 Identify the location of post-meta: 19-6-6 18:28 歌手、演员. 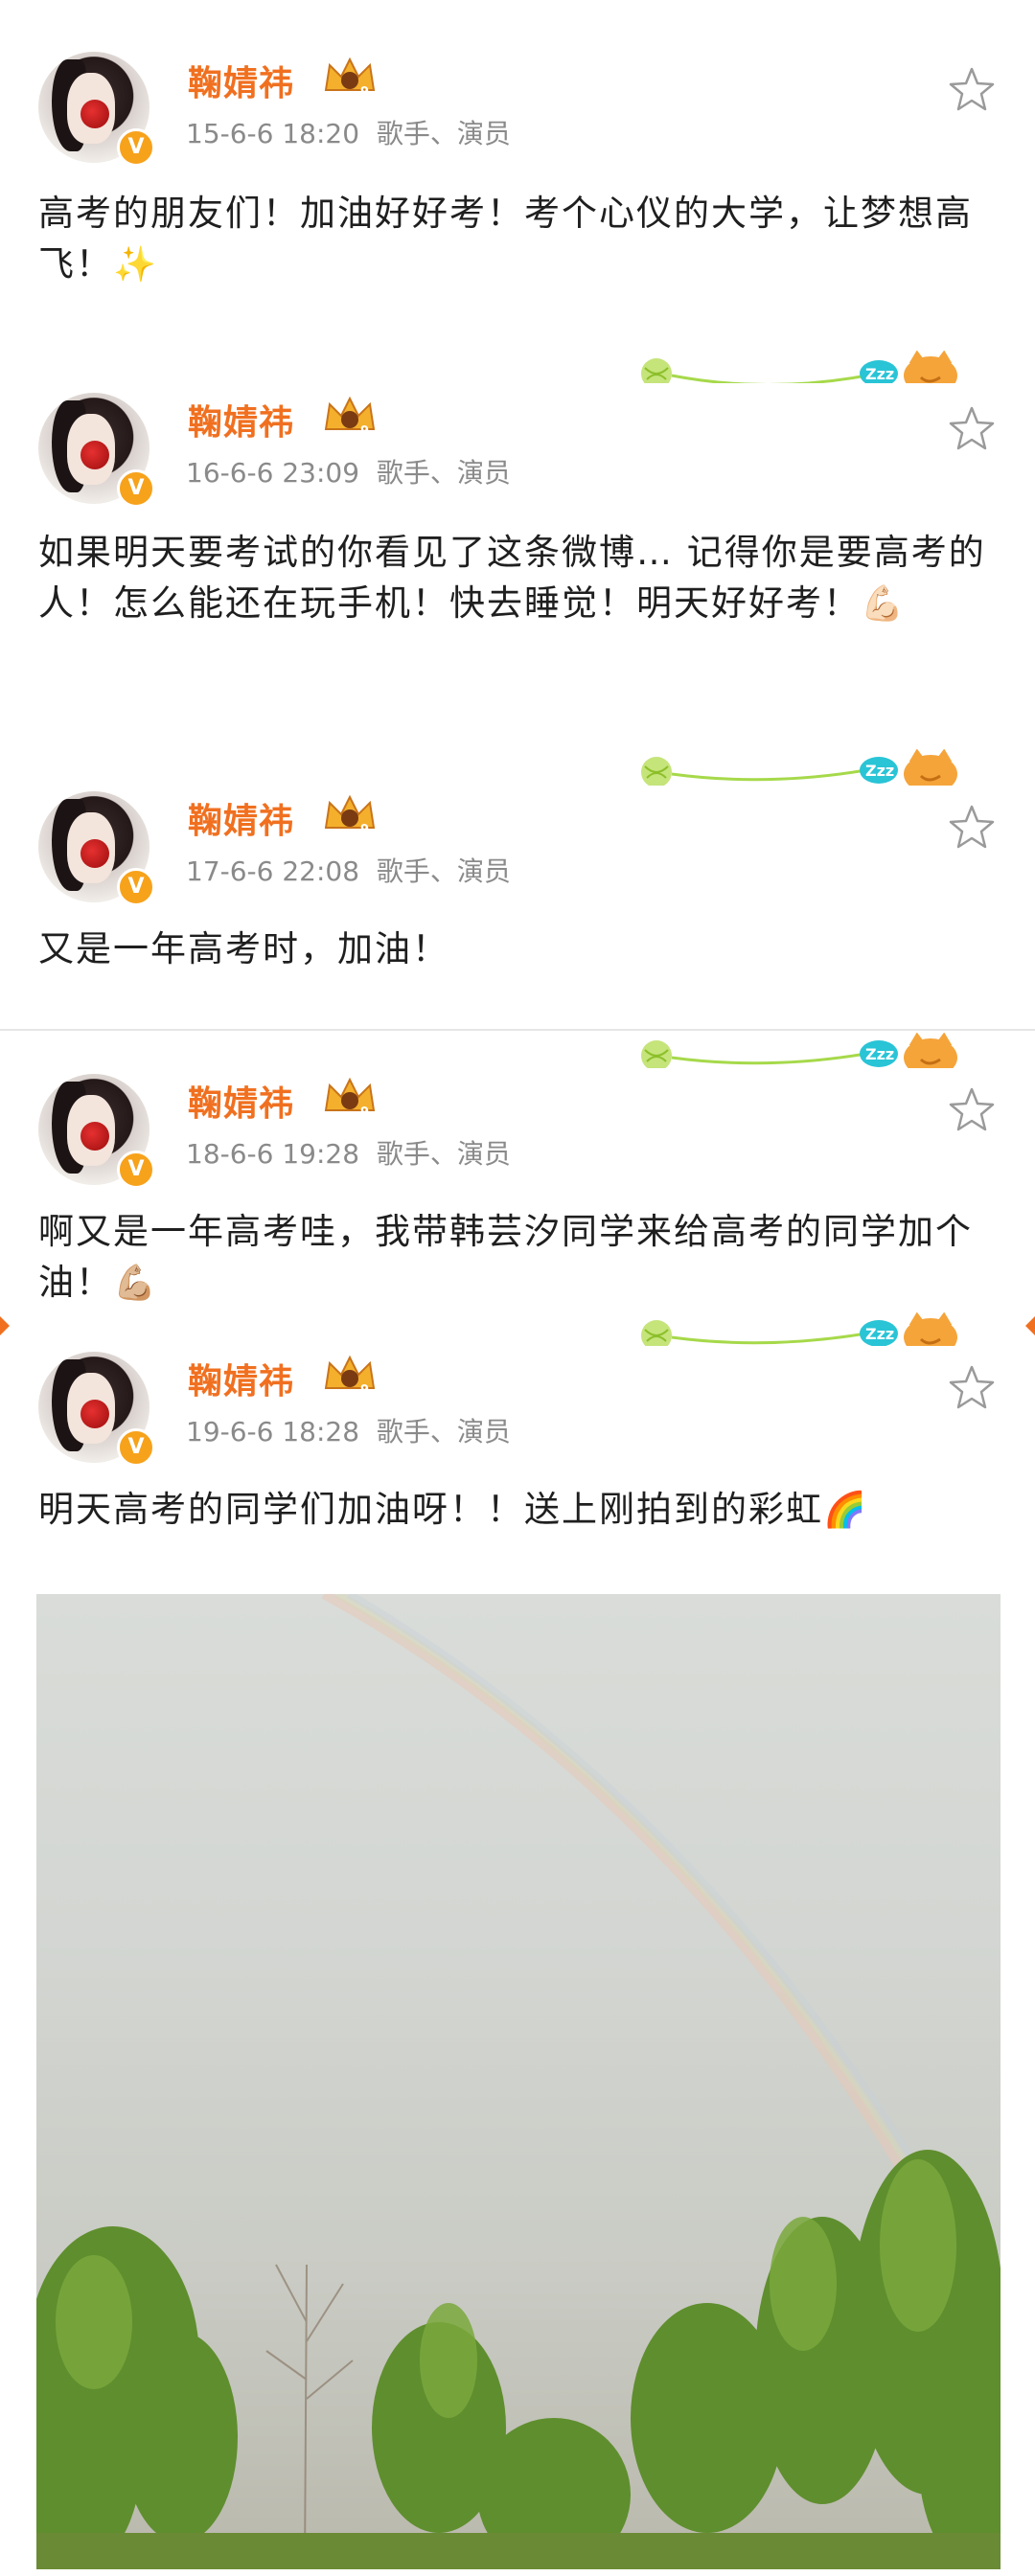
(348, 1430).